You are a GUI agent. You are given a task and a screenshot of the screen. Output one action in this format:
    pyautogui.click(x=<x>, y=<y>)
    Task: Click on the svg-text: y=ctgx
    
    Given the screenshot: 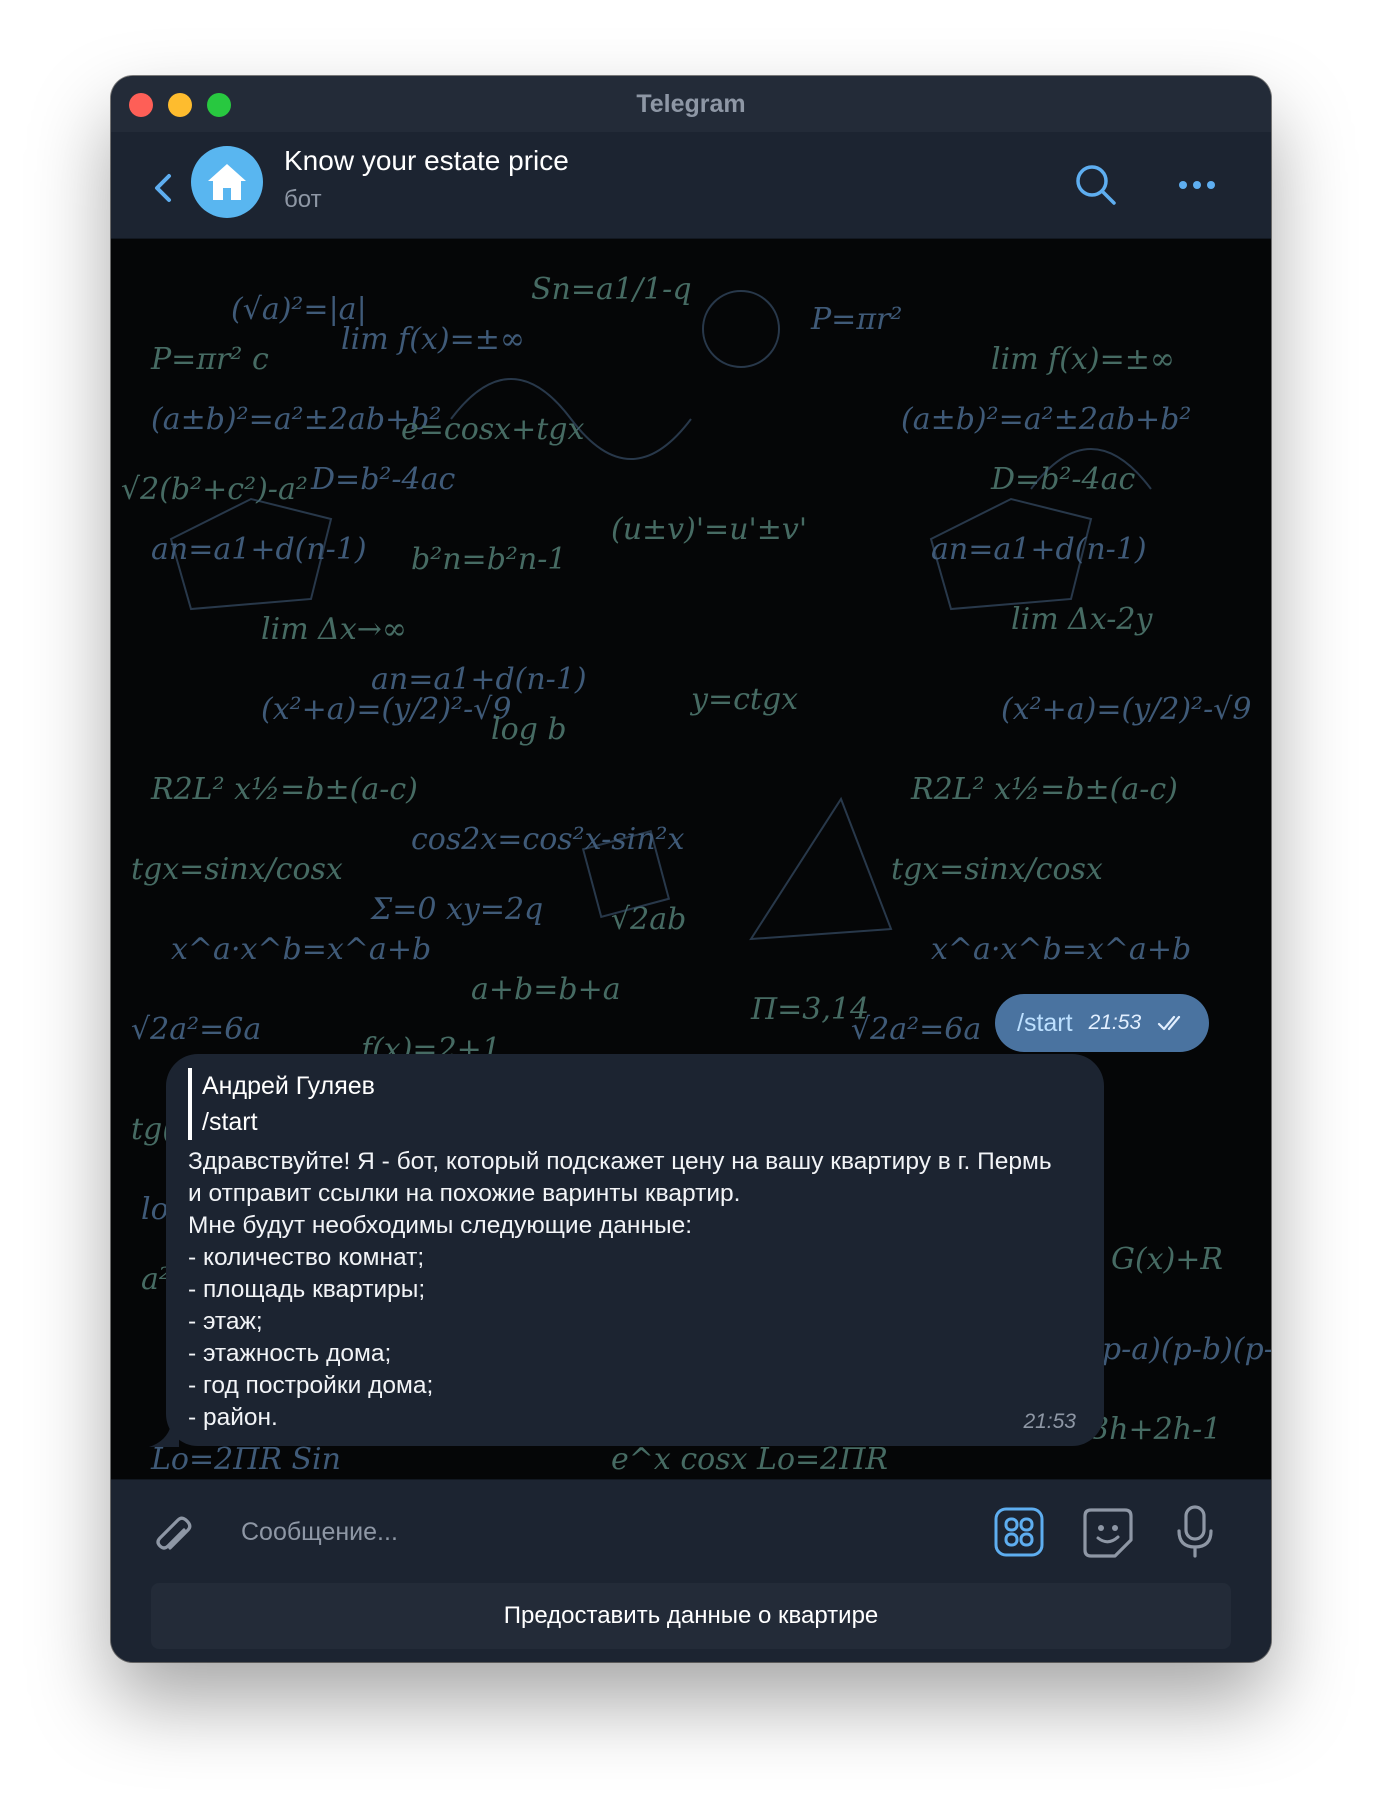 What is the action you would take?
    pyautogui.click(x=743, y=699)
    